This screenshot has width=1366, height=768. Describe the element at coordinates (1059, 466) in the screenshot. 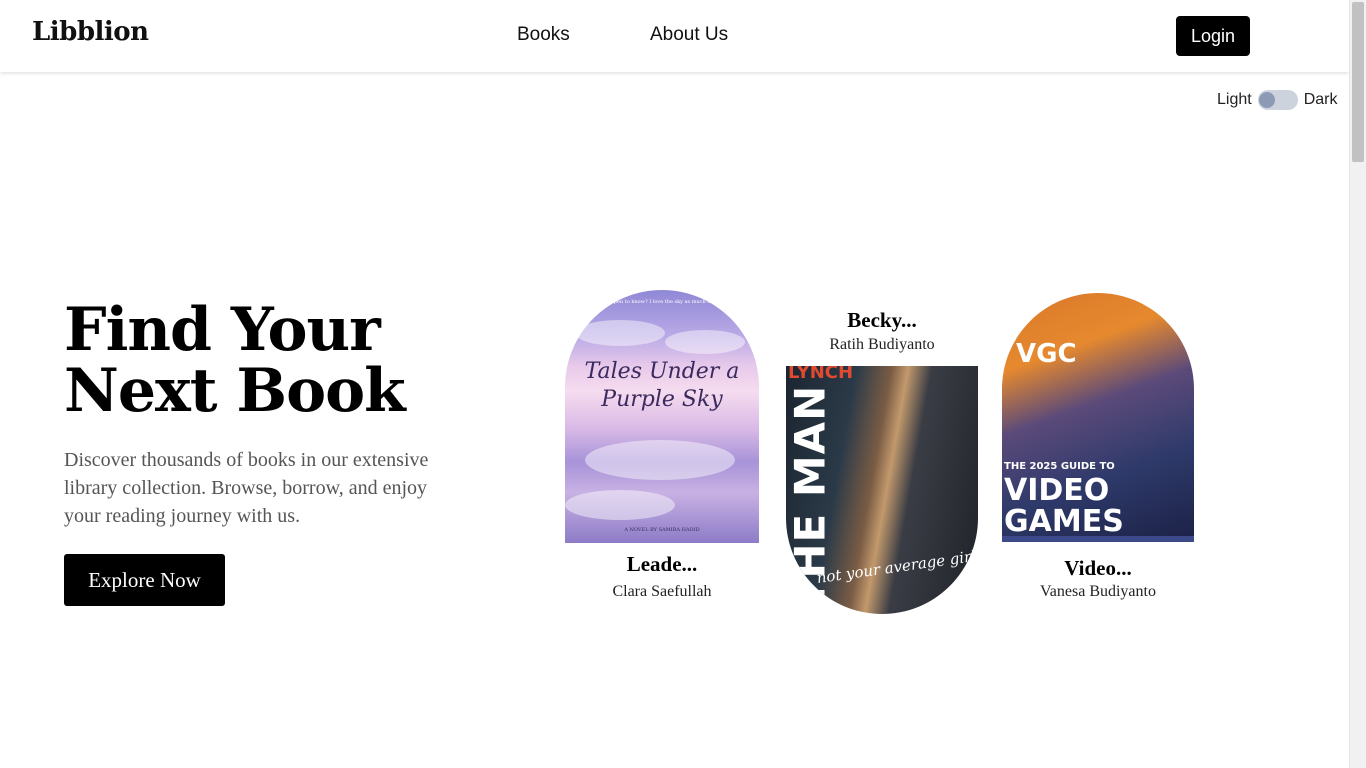

I see `cover-subtitle: THE 2025 GUIDE TO` at that location.